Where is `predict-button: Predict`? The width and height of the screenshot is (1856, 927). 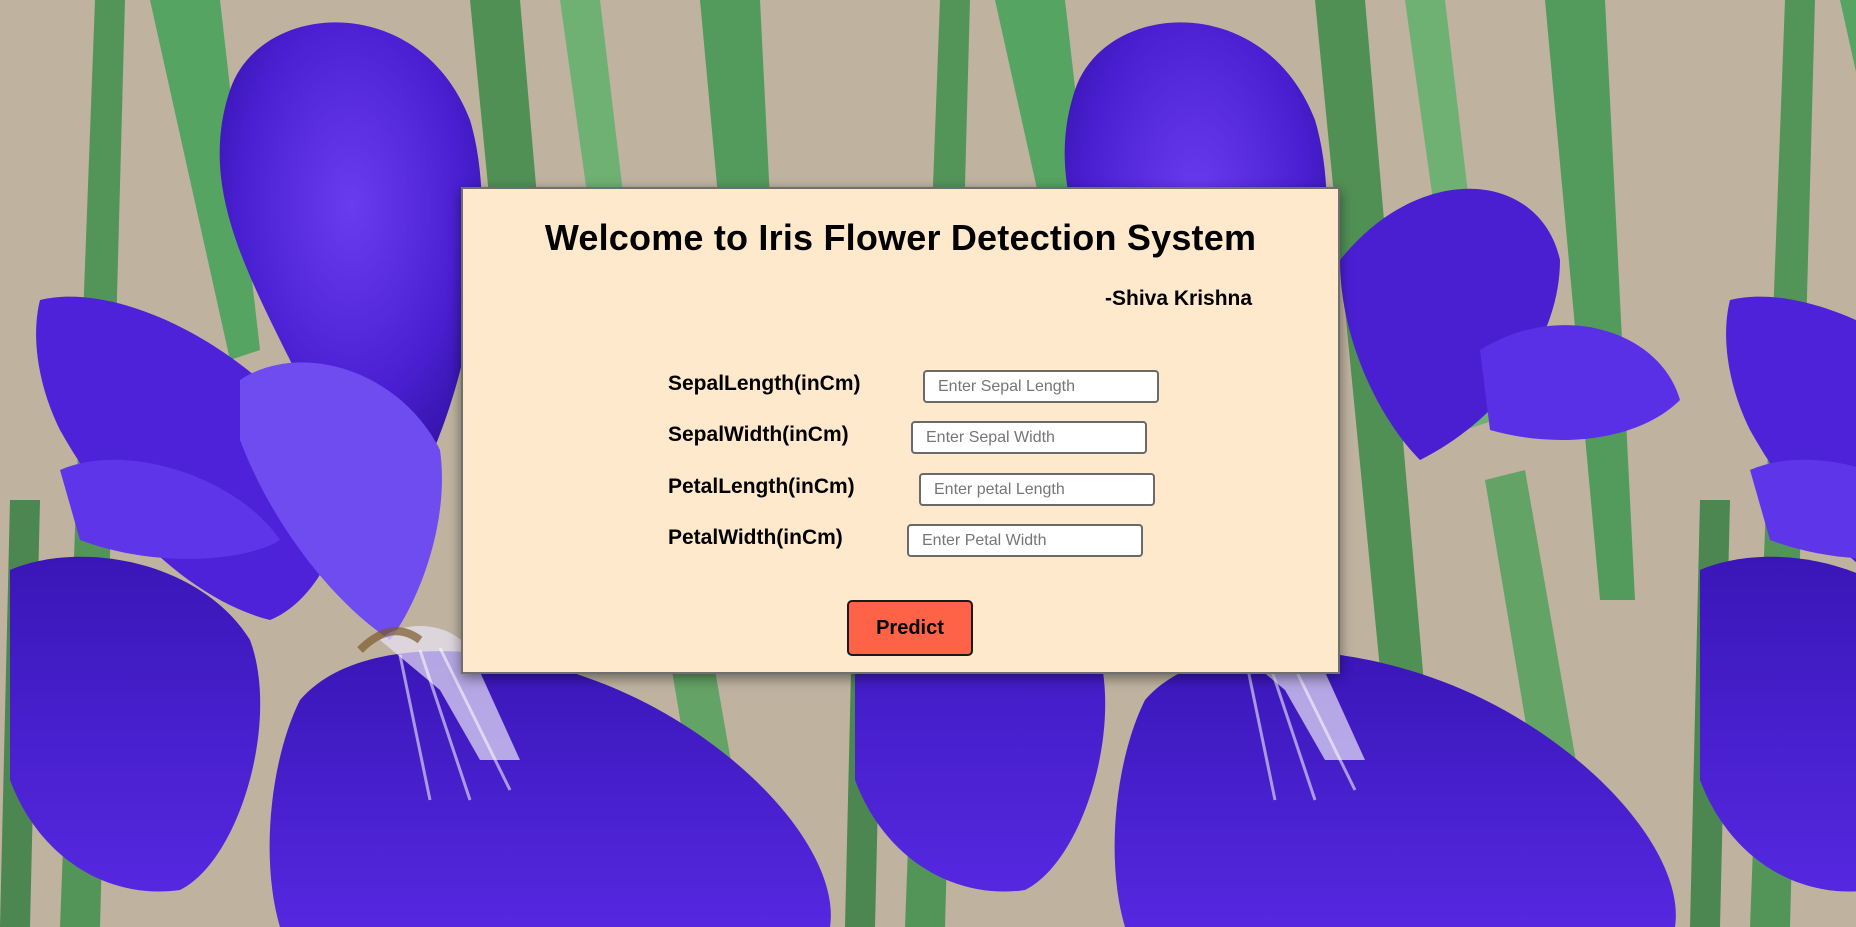 predict-button: Predict is located at coordinates (910, 628).